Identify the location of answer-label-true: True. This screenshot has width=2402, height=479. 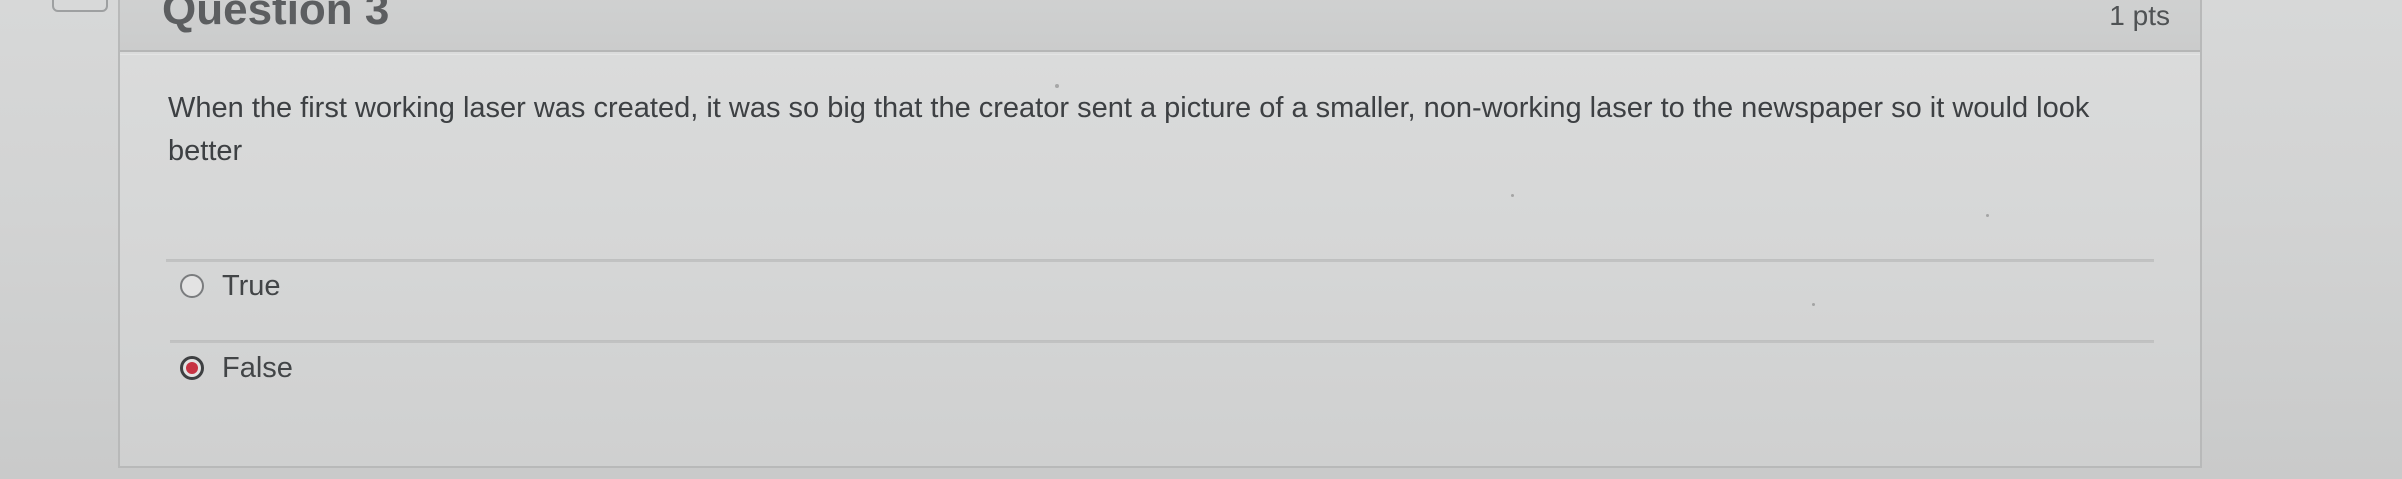
(251, 285).